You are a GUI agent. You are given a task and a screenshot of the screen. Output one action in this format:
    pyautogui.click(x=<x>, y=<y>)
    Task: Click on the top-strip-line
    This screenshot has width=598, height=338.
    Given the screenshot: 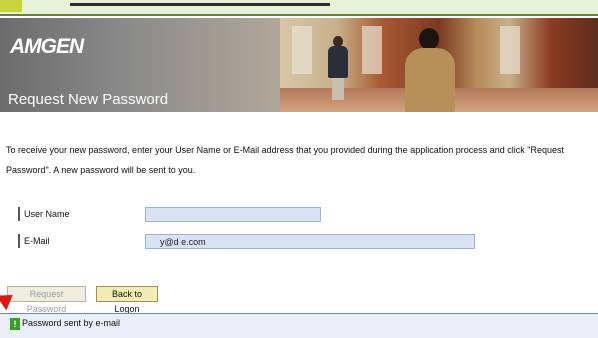 What is the action you would take?
    pyautogui.click(x=200, y=4)
    